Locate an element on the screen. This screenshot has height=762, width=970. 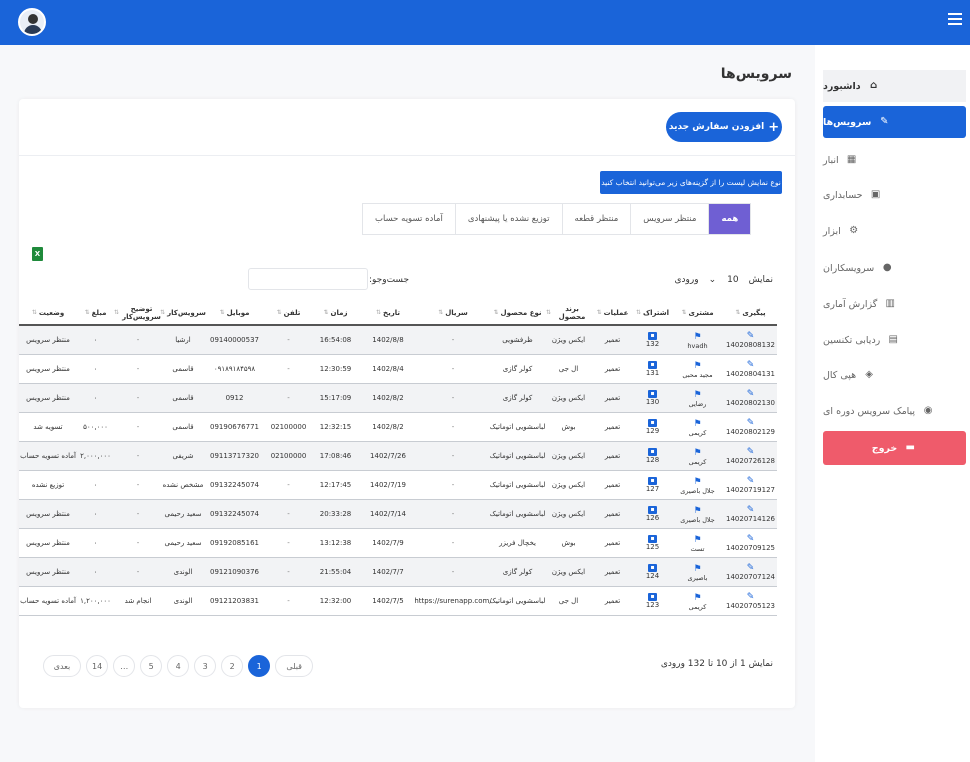
tab-5: آماده تسویه حساب is located at coordinates (409, 219).